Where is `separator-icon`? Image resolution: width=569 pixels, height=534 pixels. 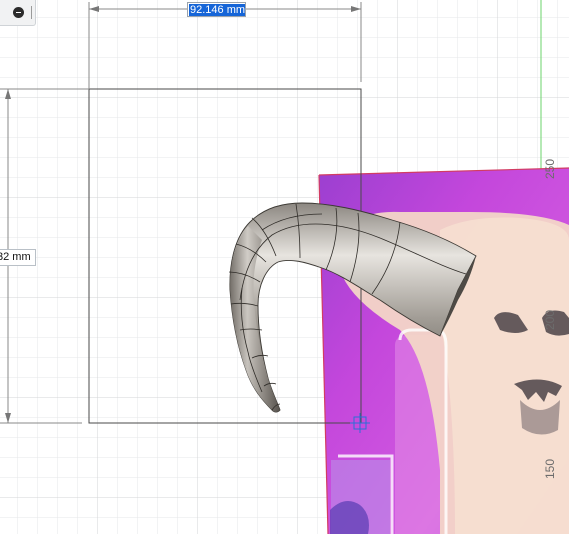 separator-icon is located at coordinates (31, 12).